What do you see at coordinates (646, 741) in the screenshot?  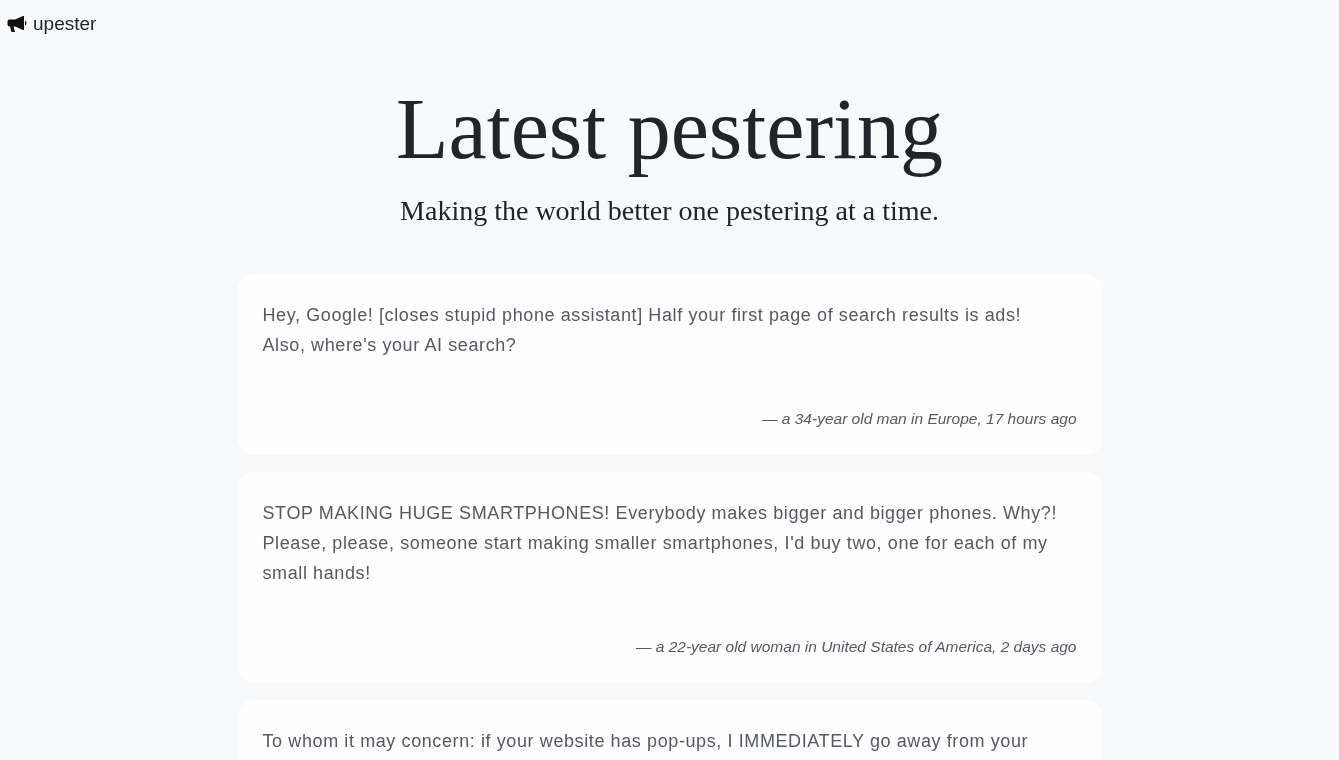 I see `post-text: To whom it may concern: if your website has pop-ups, I IMMEDIATELY go away from your` at bounding box center [646, 741].